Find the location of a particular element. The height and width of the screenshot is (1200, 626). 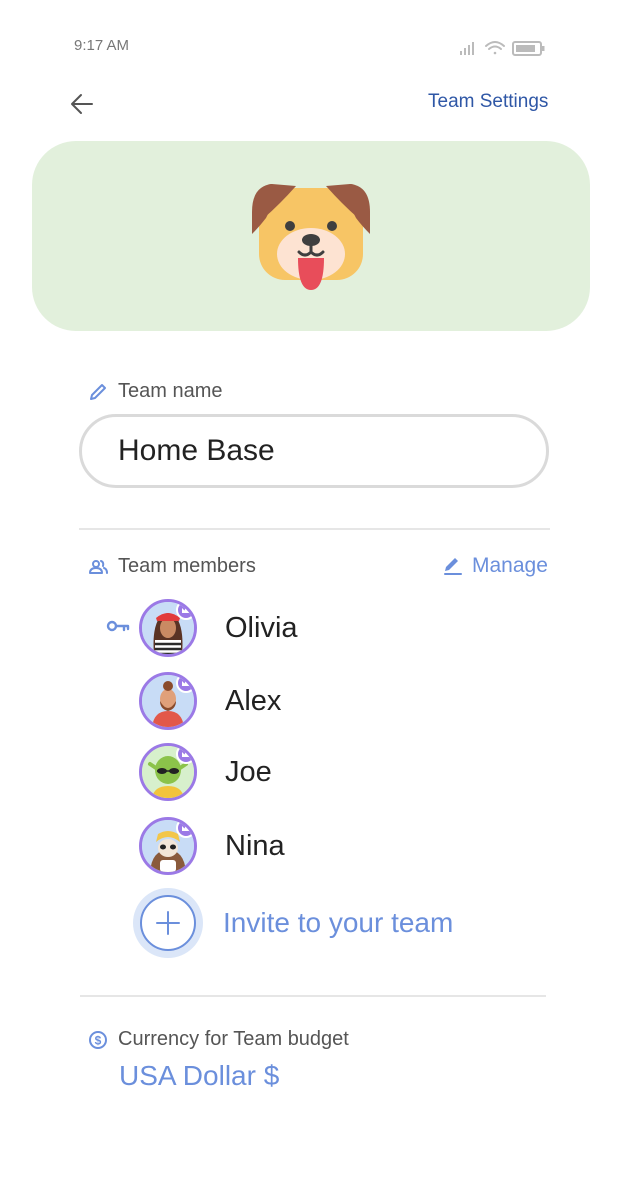

dollar-icon: $ is located at coordinates (98, 1040).